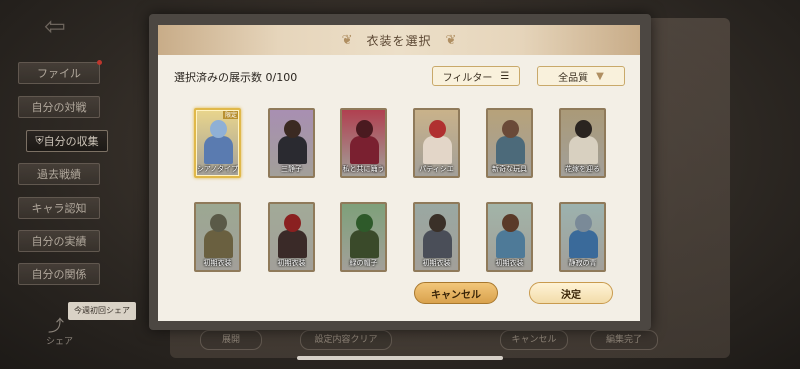  Describe the element at coordinates (582, 169) in the screenshot. I see `costume-name: 花嫁を迎る` at that location.